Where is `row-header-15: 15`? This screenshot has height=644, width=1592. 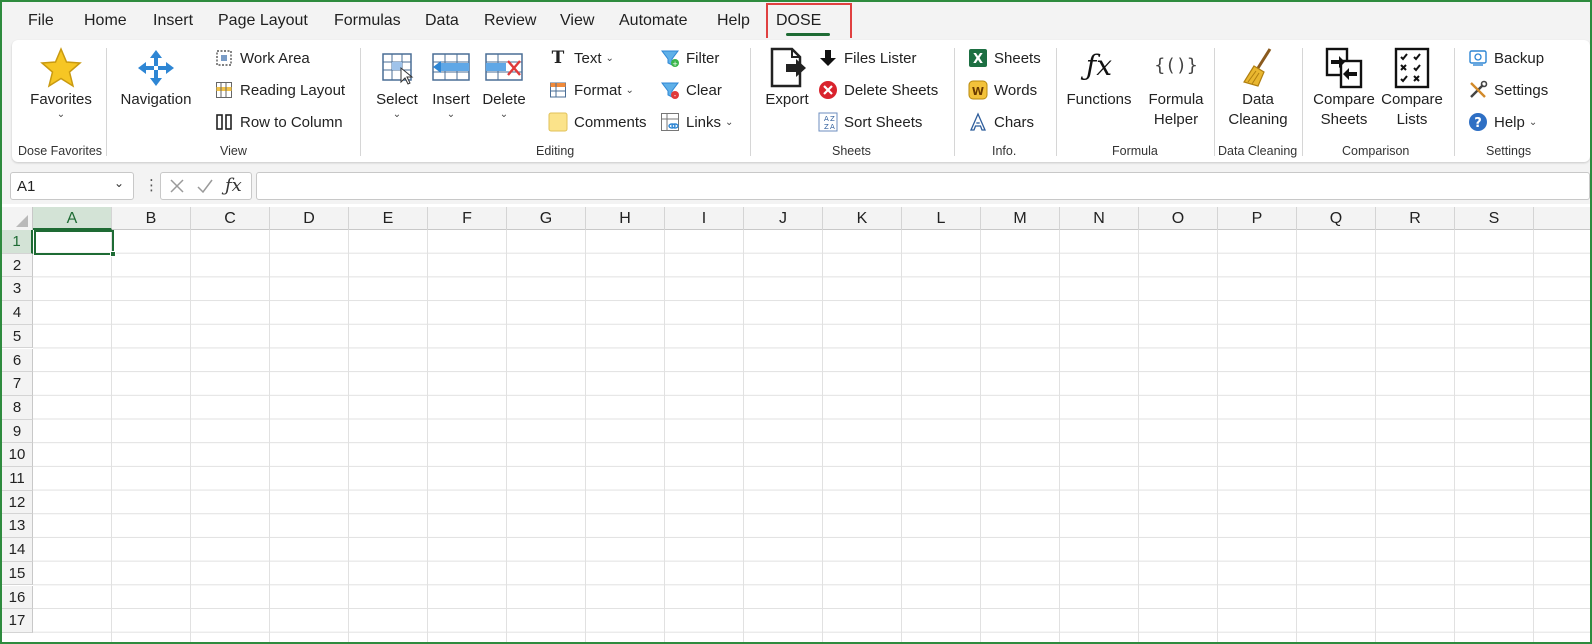
row-header-15: 15 is located at coordinates (17, 573).